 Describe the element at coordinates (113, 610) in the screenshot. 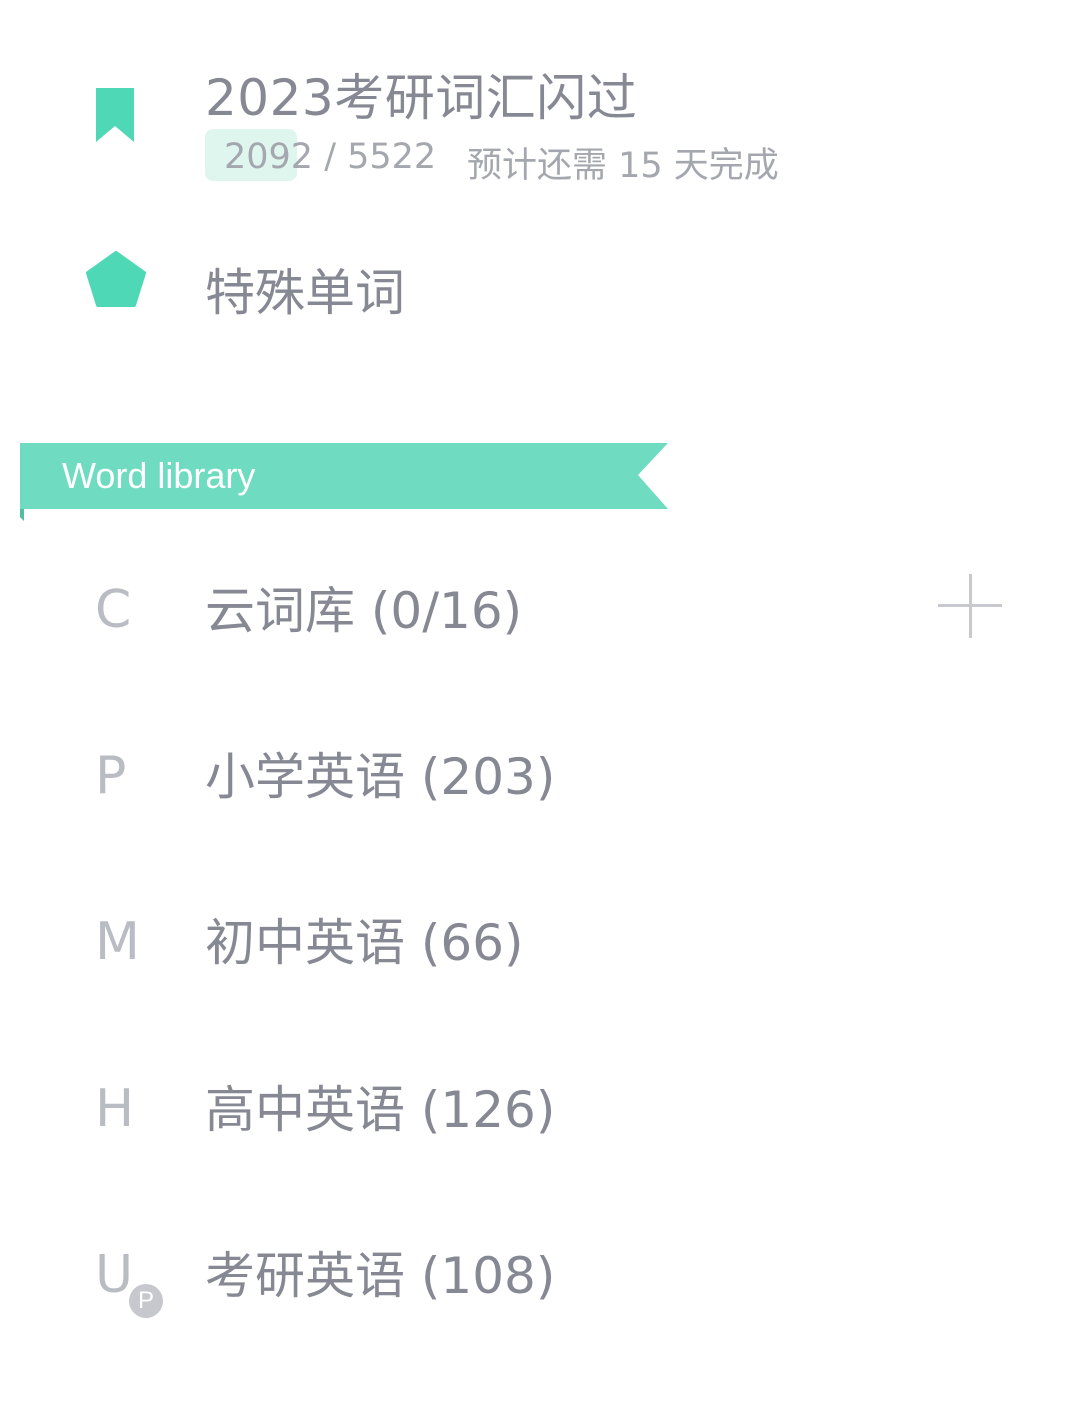

I see `row-letter: C` at that location.